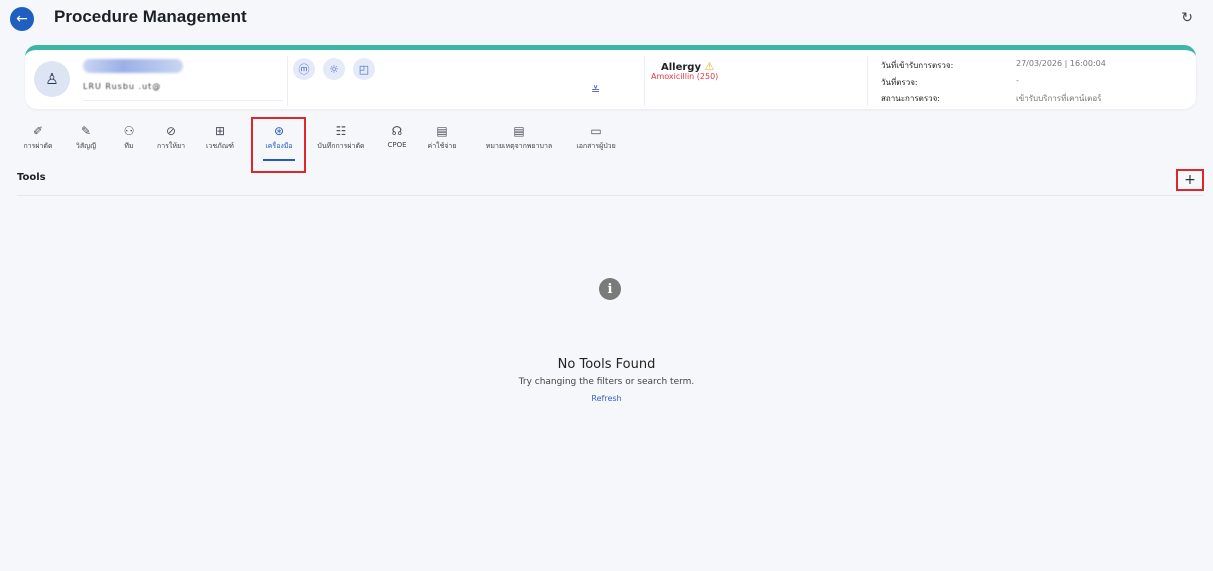 The height and width of the screenshot is (571, 1213). What do you see at coordinates (133, 66) in the screenshot?
I see `patient-name-redacted` at bounding box center [133, 66].